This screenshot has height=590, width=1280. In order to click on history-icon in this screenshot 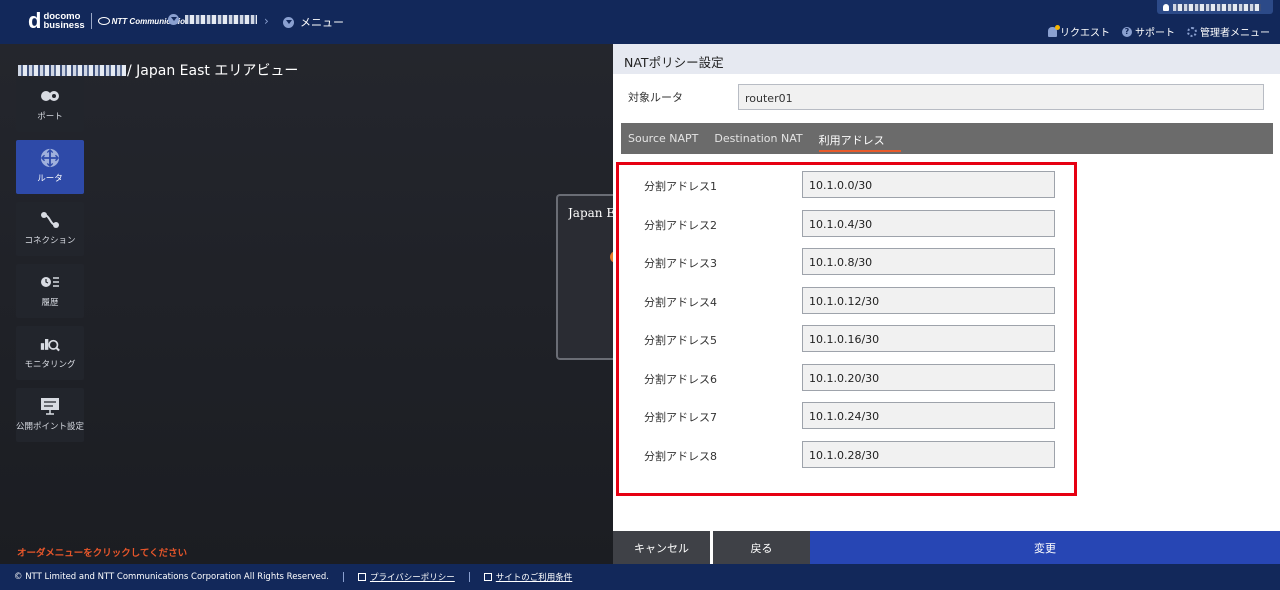, I will do `click(50, 282)`.